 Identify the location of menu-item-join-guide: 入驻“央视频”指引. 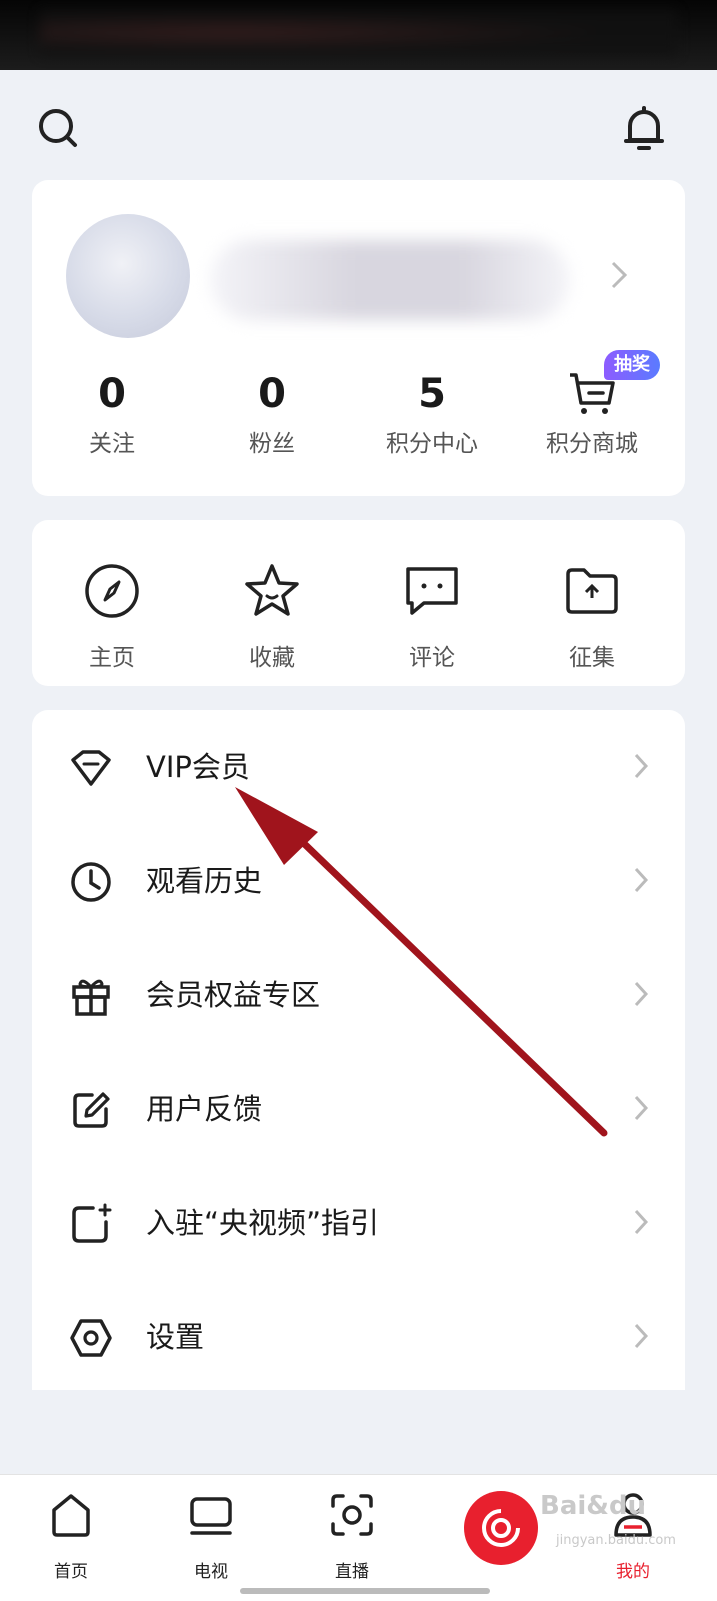
(358, 1223).